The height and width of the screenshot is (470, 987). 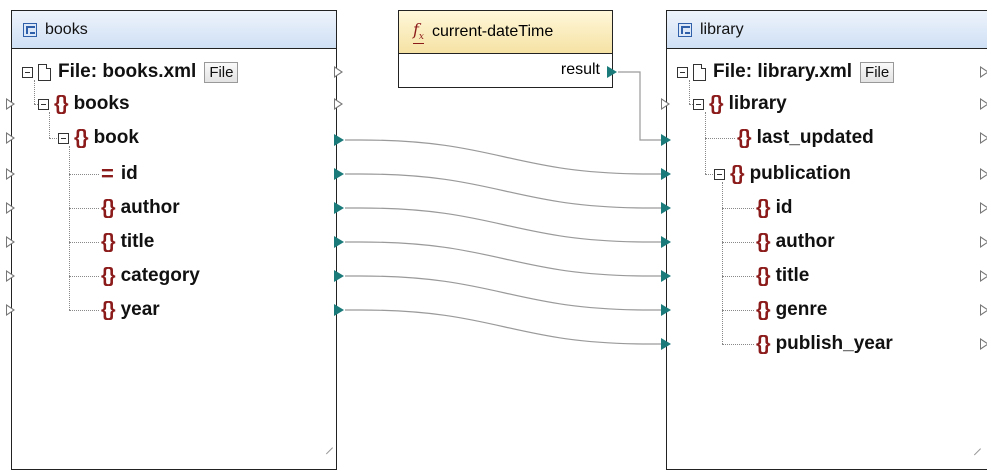 I want to click on target-node-id: {} id, so click(x=774, y=208).